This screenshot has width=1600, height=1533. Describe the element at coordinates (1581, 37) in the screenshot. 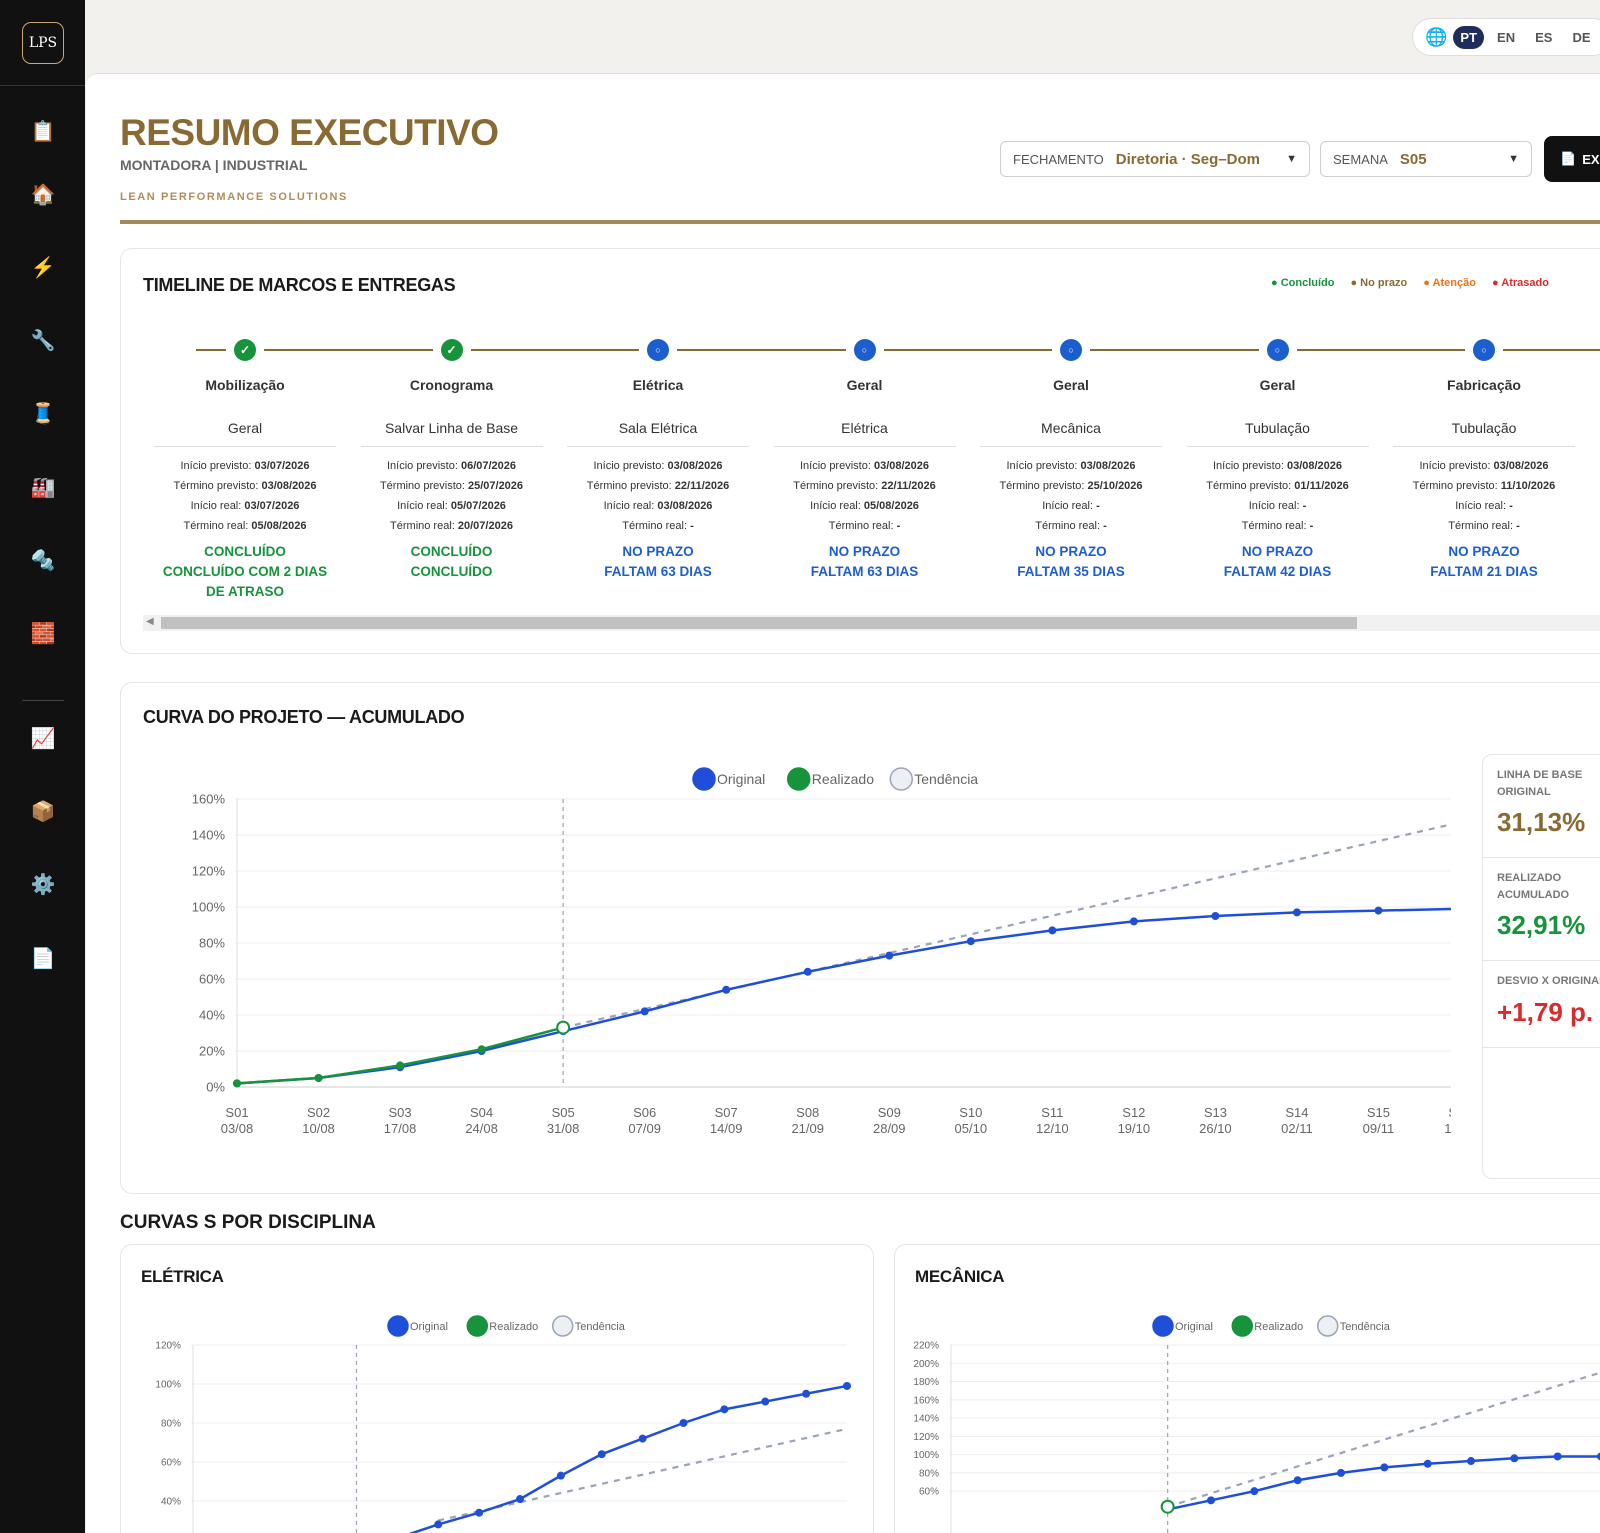

I see `lang-de-button: DE` at that location.